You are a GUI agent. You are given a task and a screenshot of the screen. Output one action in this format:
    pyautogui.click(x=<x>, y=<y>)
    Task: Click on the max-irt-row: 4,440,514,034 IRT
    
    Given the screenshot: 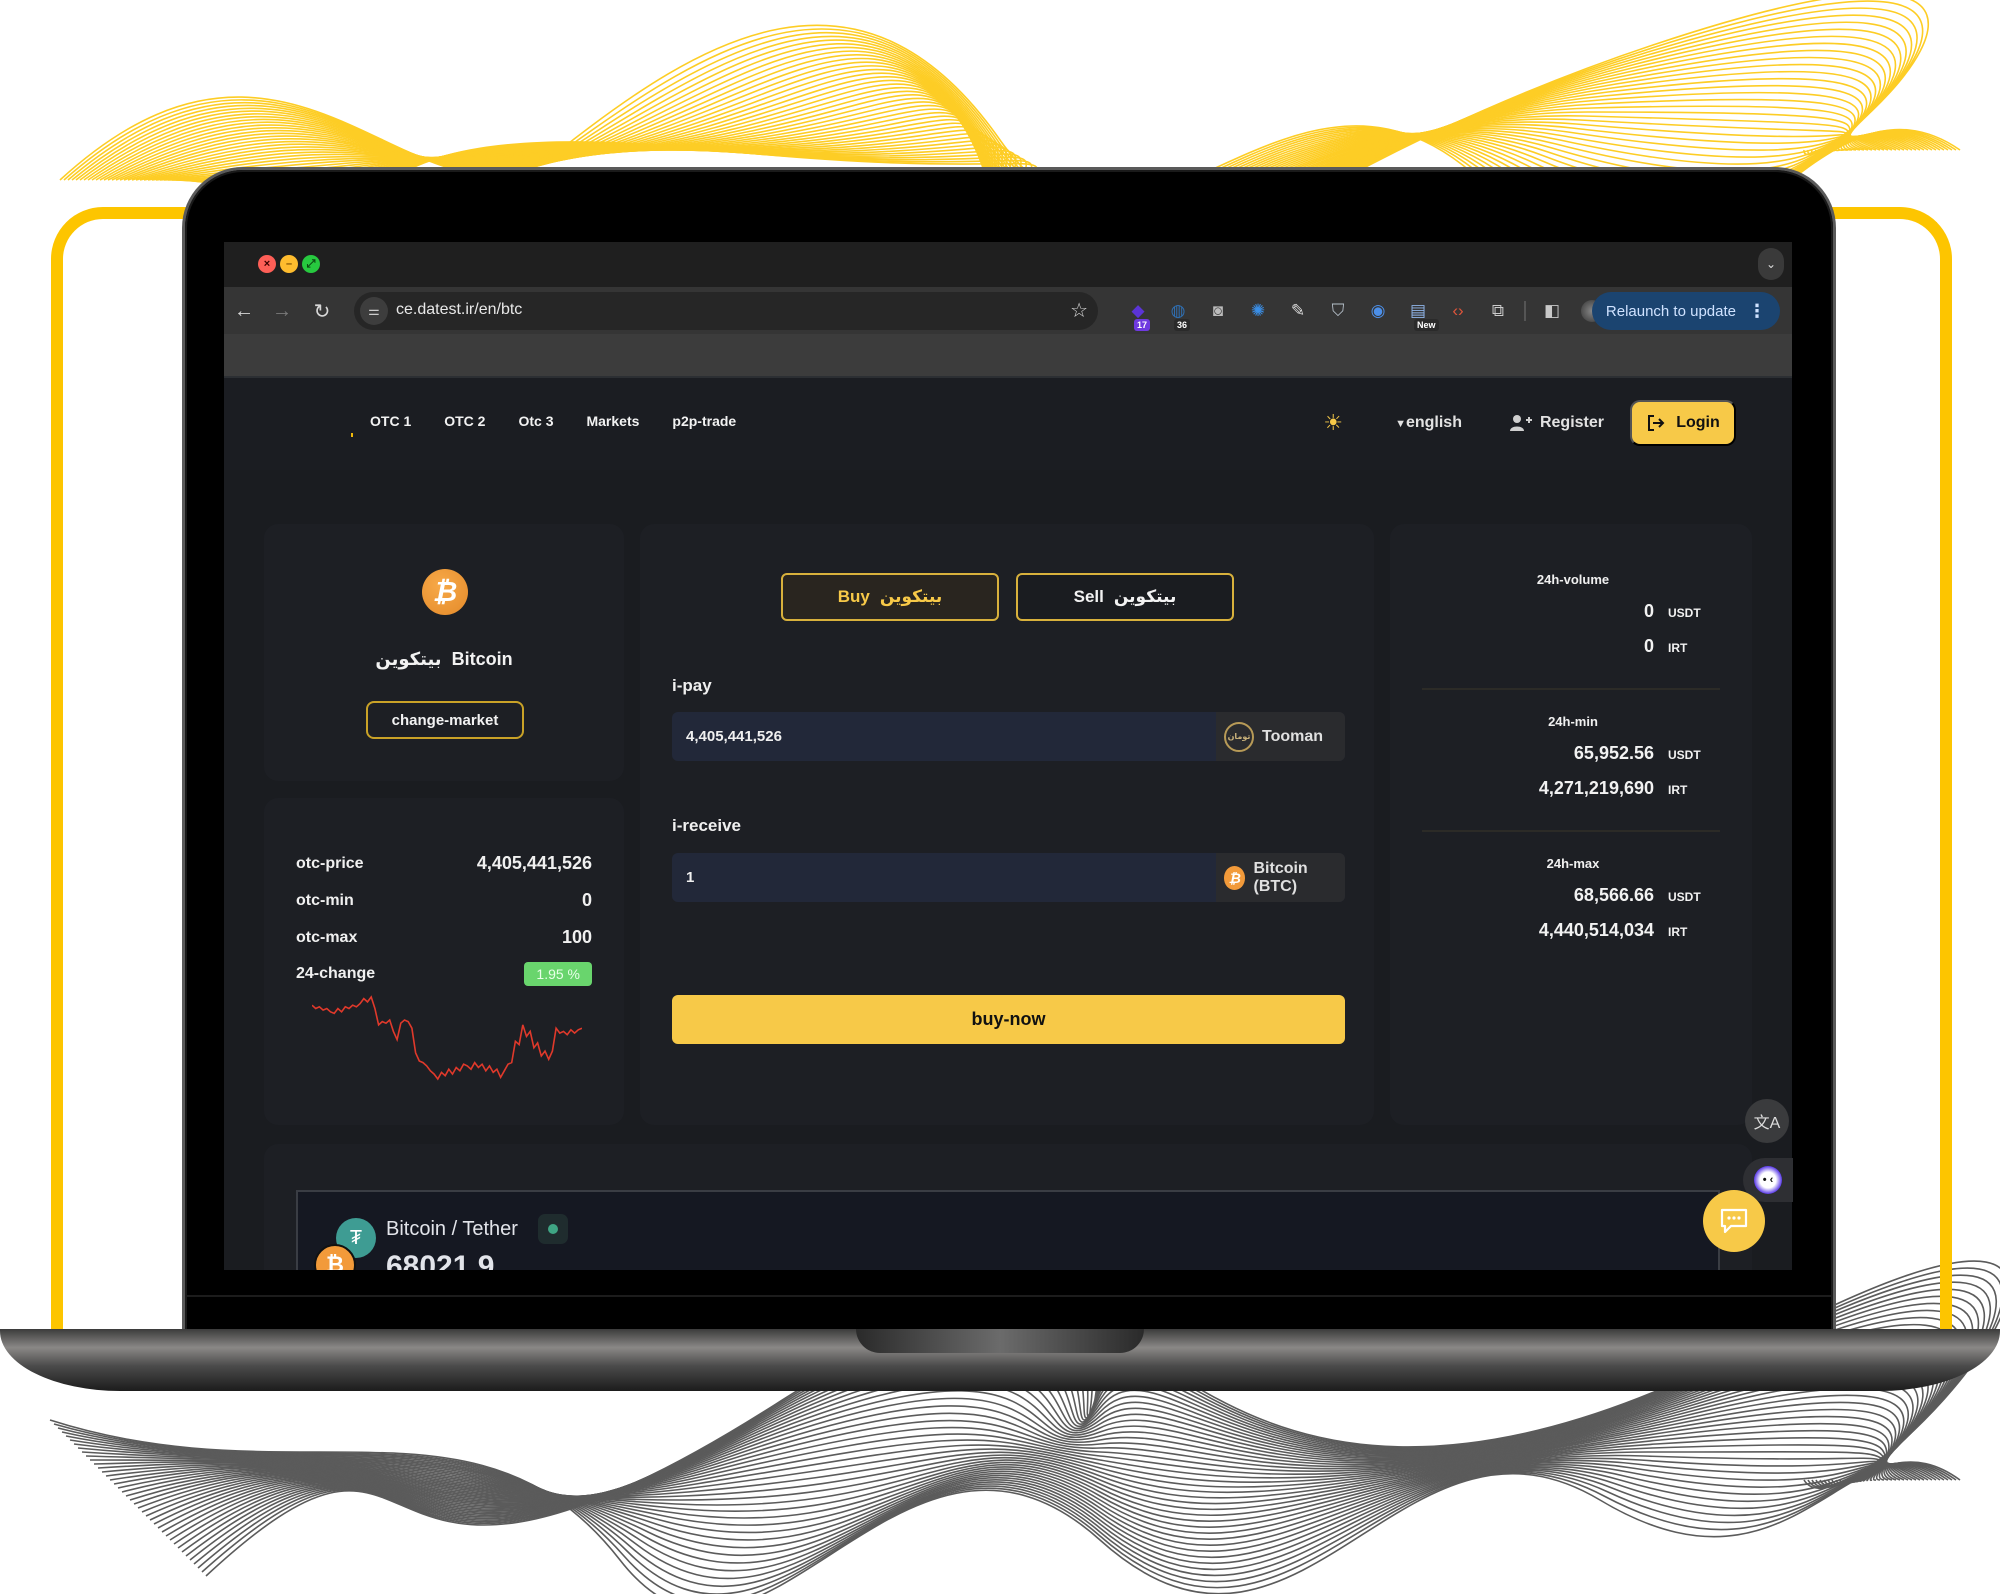 What is the action you would take?
    pyautogui.click(x=1571, y=930)
    